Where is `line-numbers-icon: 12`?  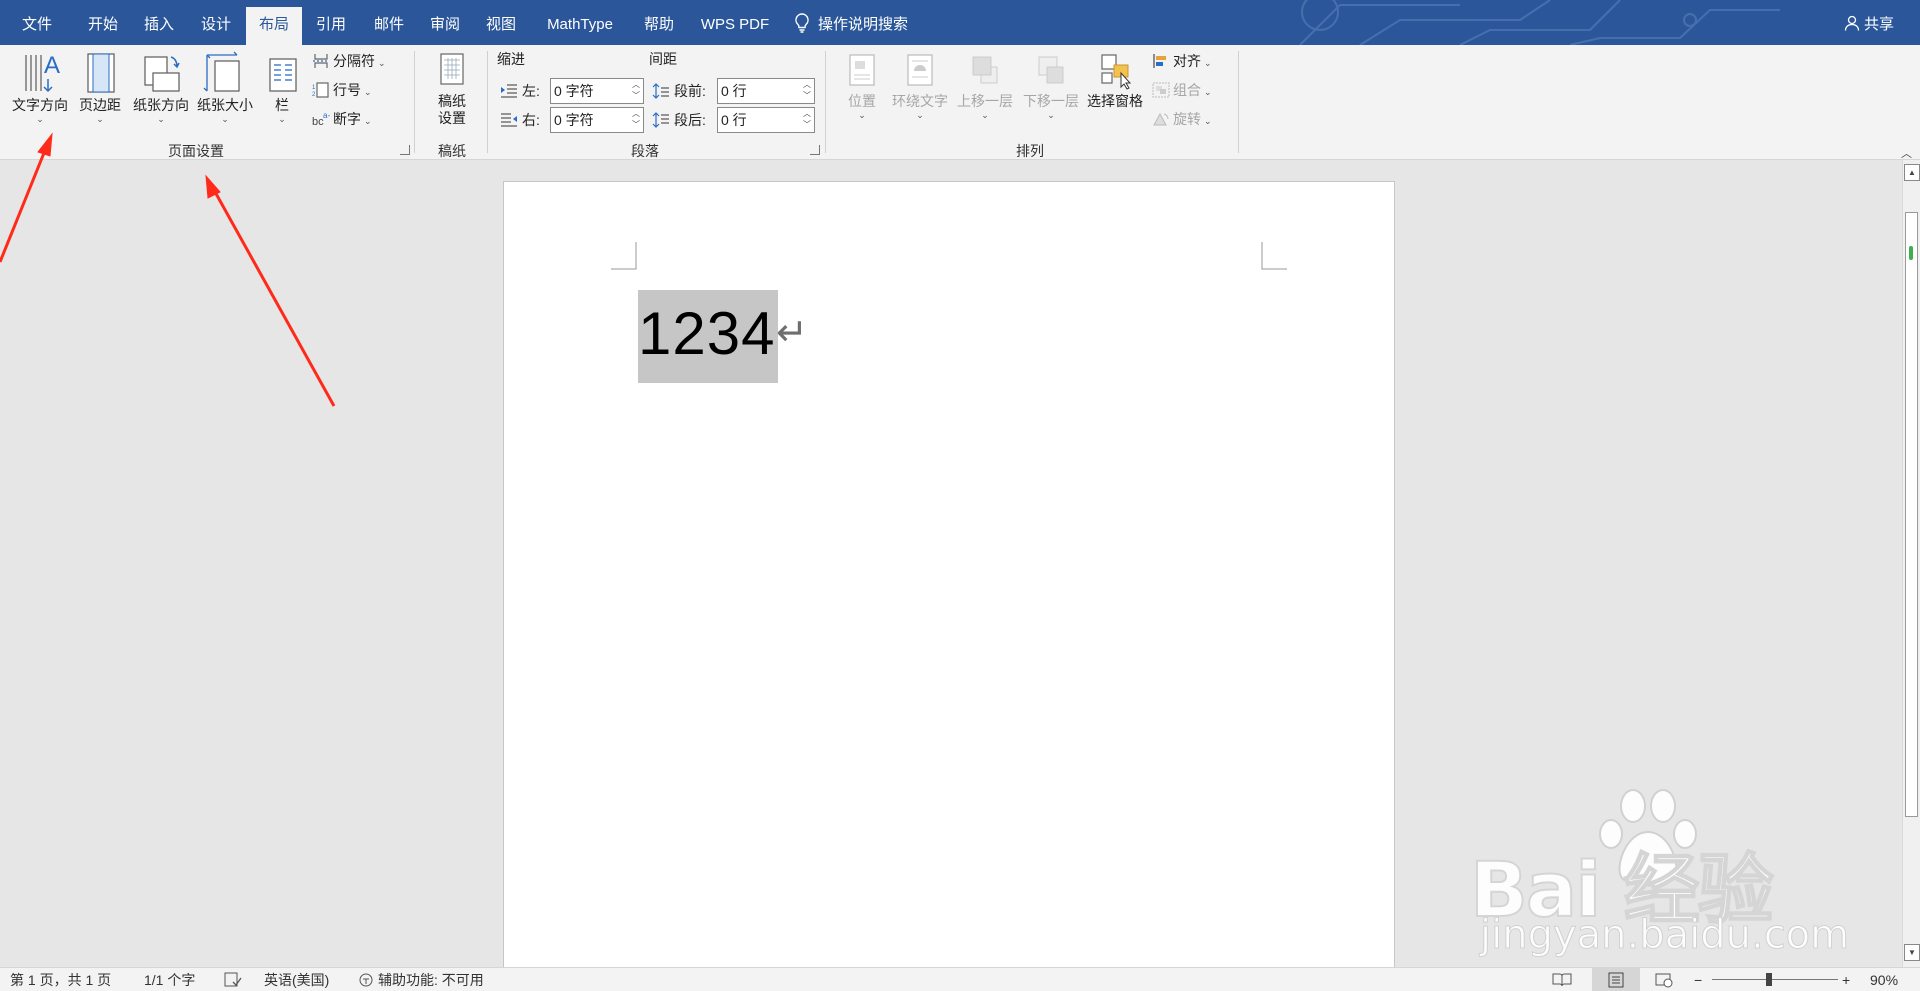 line-numbers-icon: 12 is located at coordinates (320, 90).